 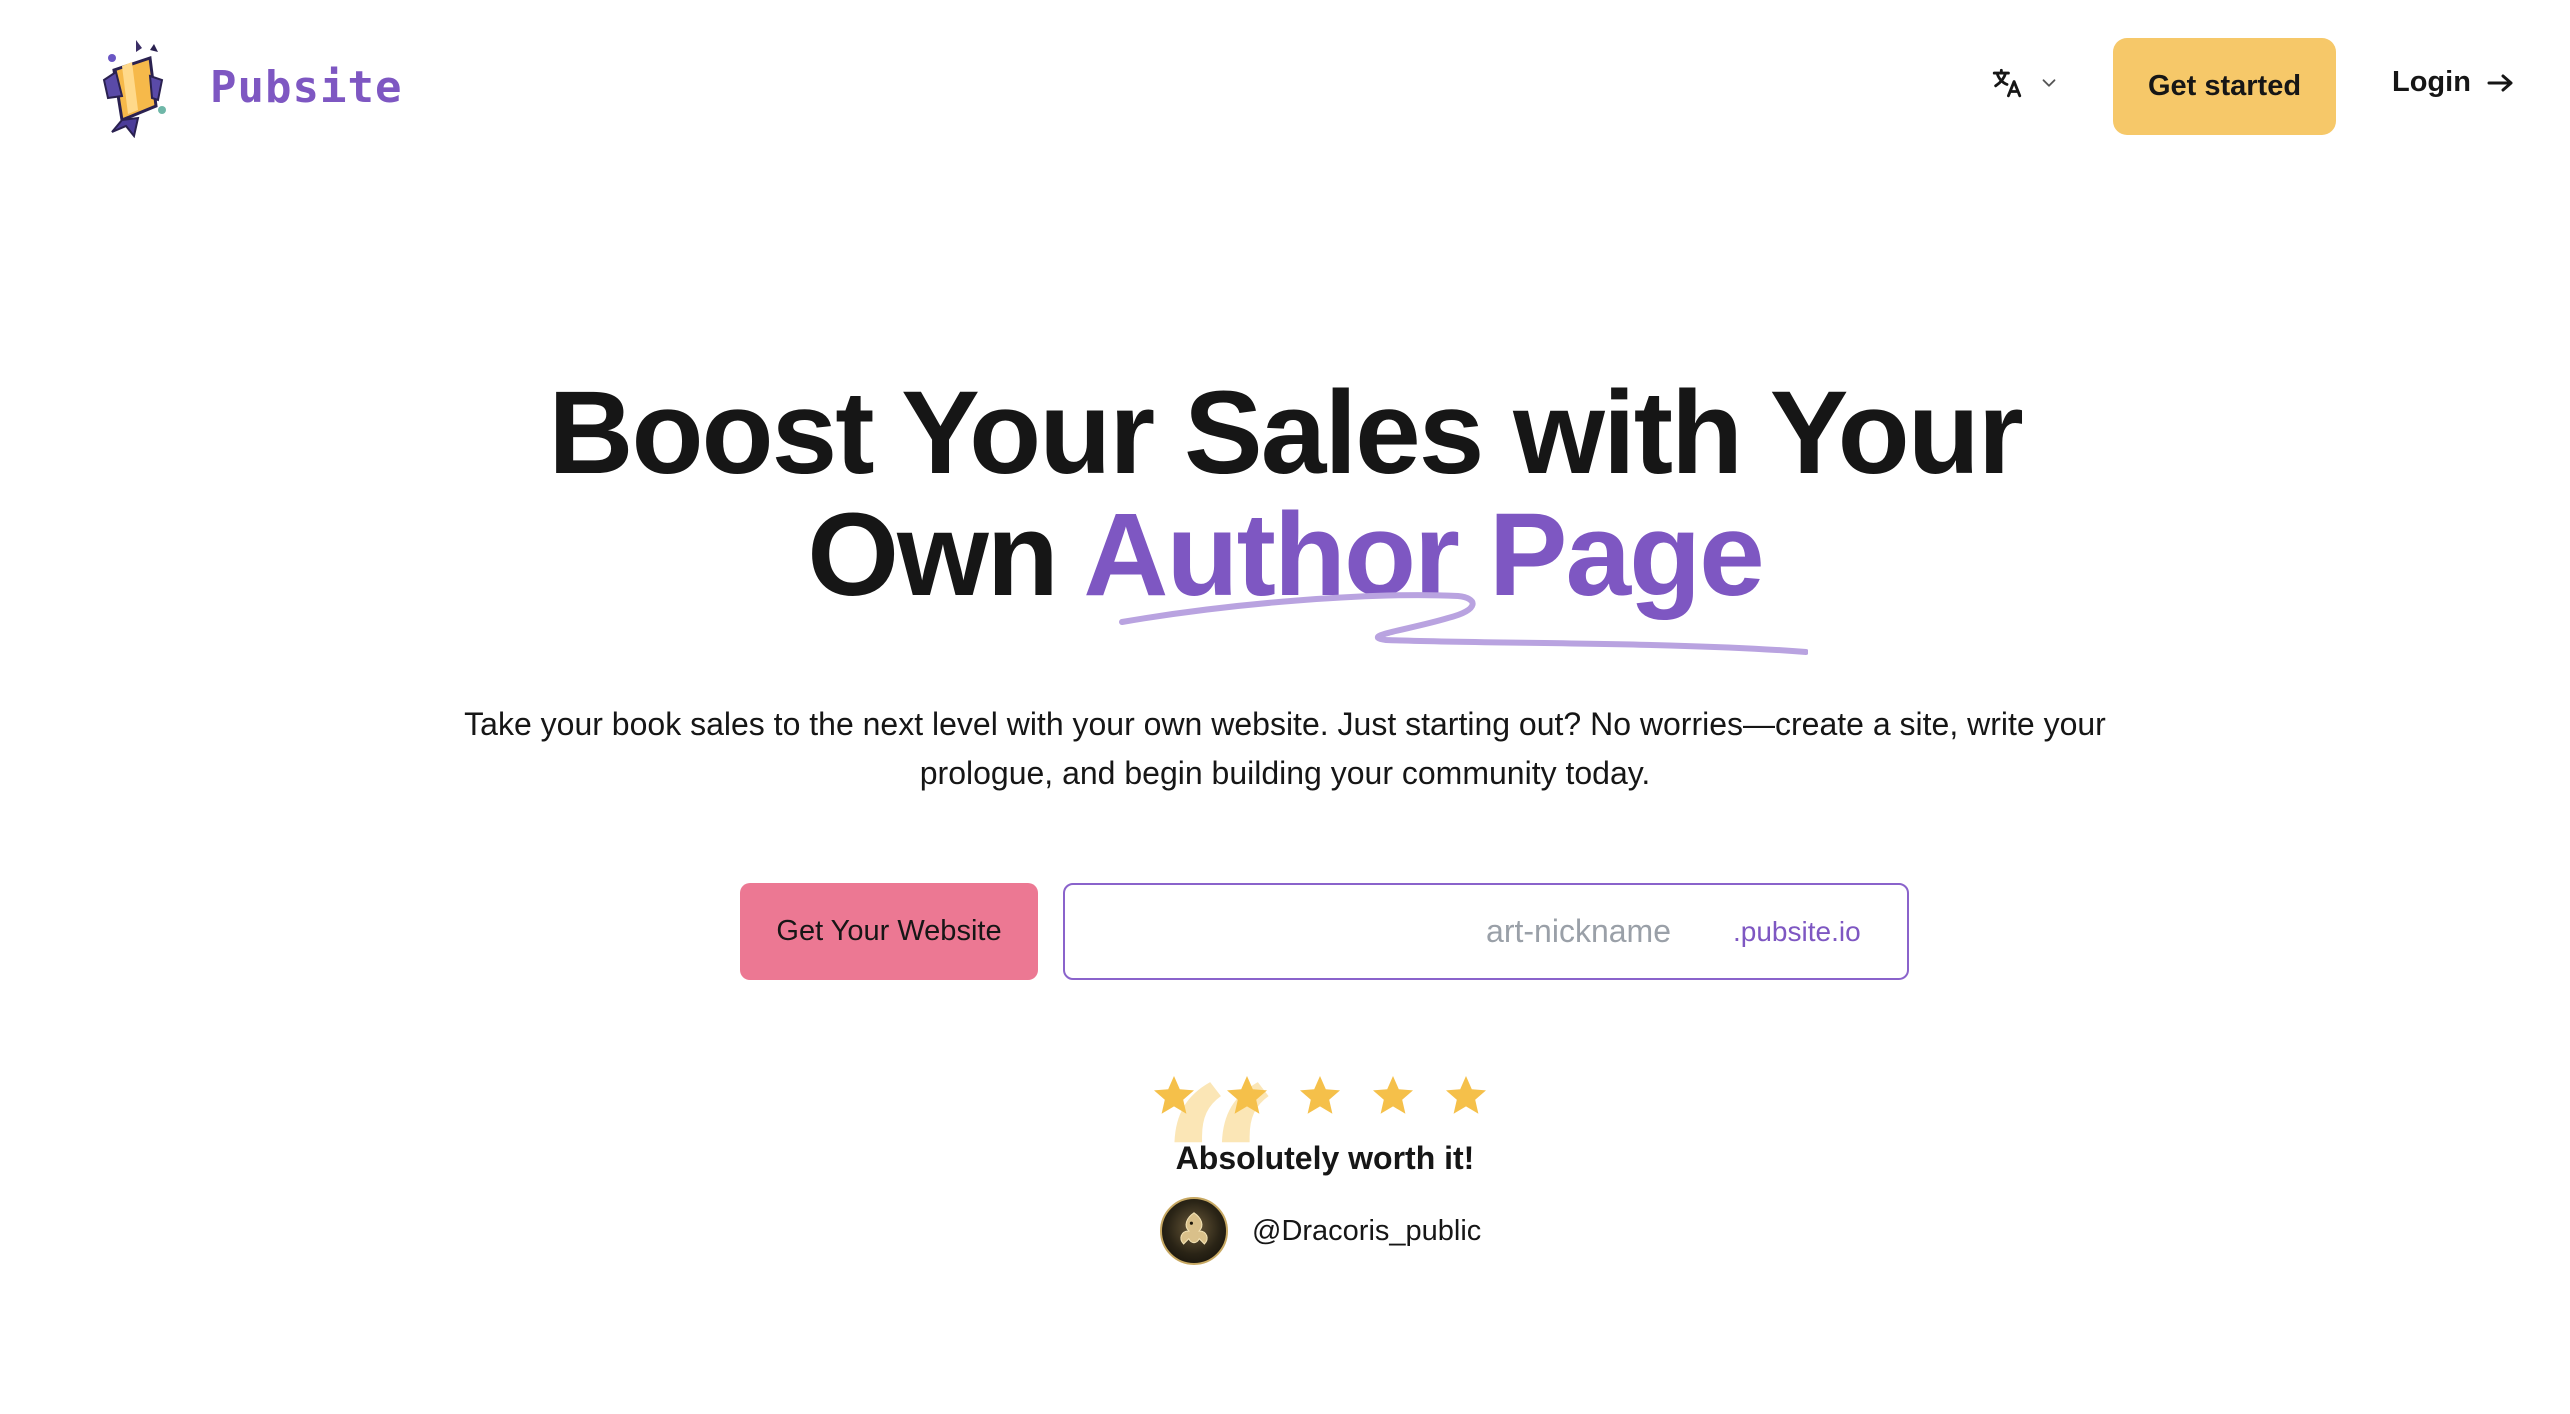 I want to click on nickname-input, so click(x=1375, y=931).